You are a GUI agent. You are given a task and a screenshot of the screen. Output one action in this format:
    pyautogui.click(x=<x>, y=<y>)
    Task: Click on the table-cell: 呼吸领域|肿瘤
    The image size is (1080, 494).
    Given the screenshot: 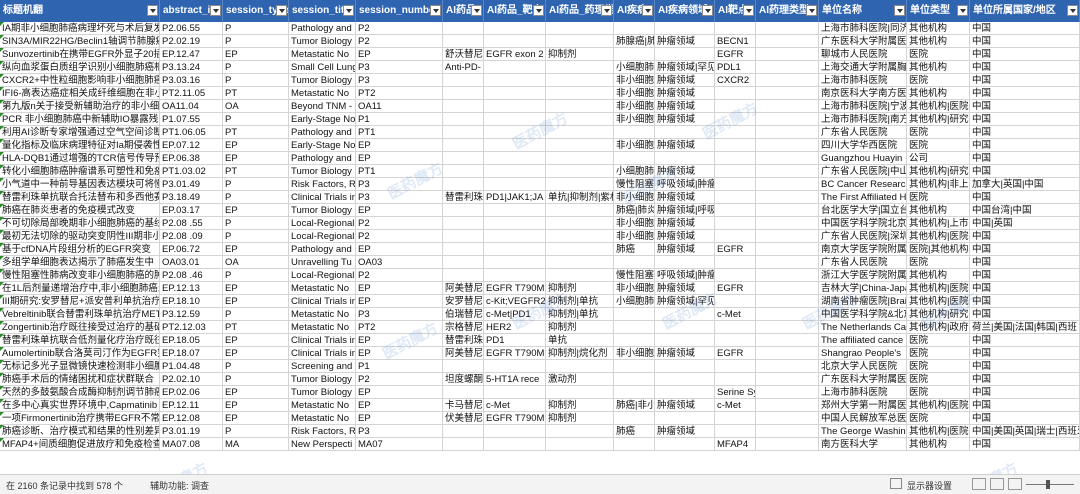 What is the action you would take?
    pyautogui.click(x=685, y=275)
    